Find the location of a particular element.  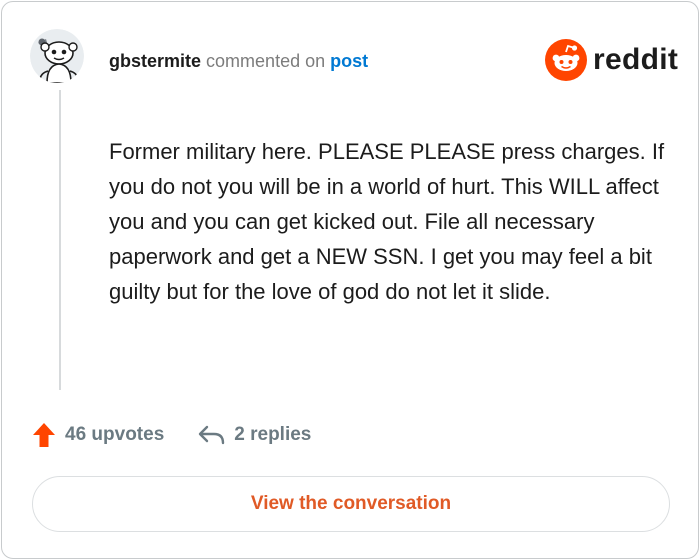

upvote-arrow-icon is located at coordinates (44, 435).